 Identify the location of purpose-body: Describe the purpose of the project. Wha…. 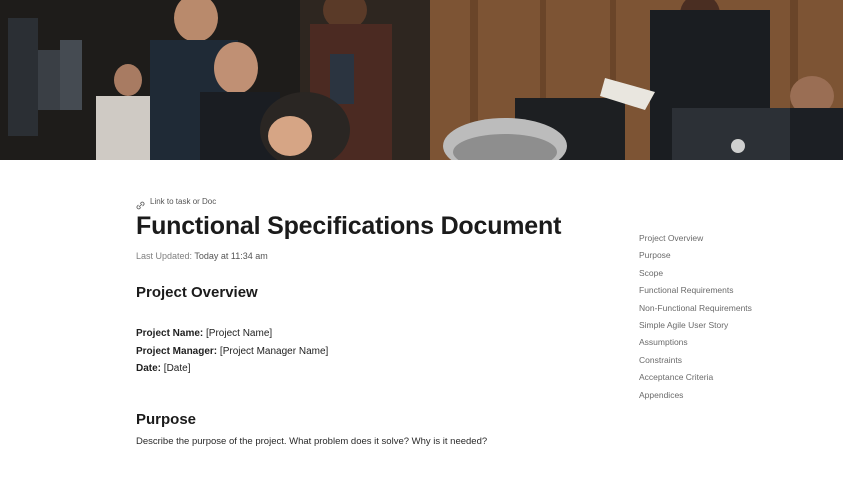
(312, 441).